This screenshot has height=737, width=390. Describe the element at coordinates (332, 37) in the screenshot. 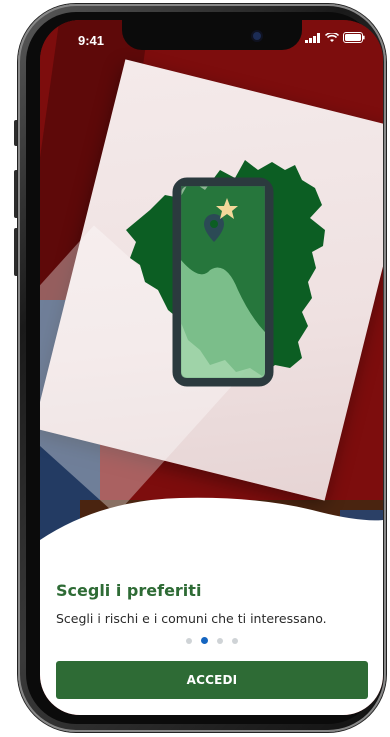

I see `wifi-icon` at that location.